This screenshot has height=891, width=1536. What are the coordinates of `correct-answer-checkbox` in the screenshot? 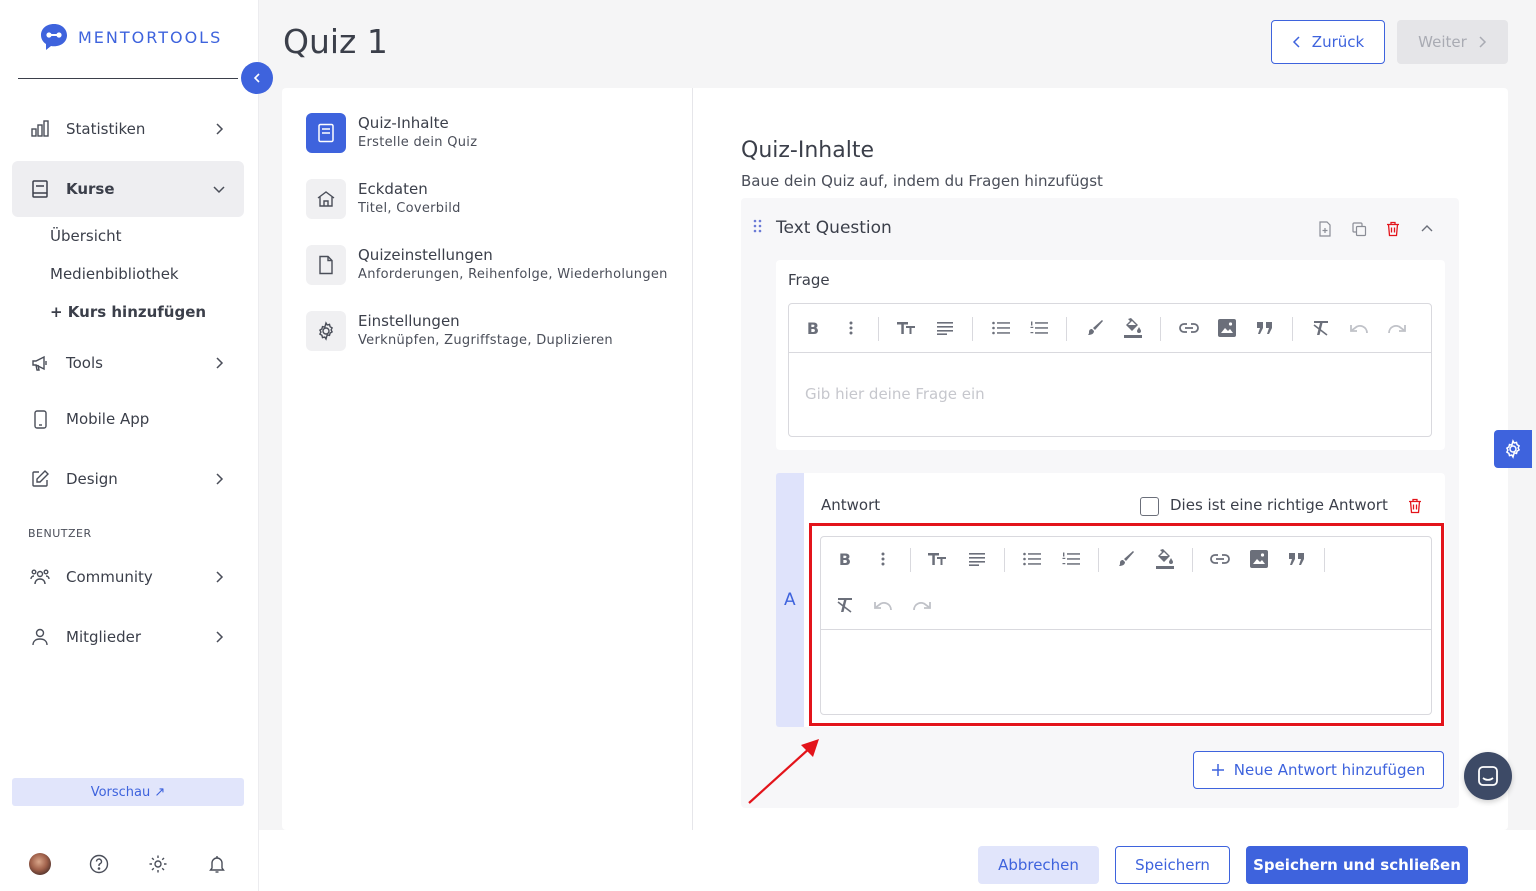 It's located at (1149, 506).